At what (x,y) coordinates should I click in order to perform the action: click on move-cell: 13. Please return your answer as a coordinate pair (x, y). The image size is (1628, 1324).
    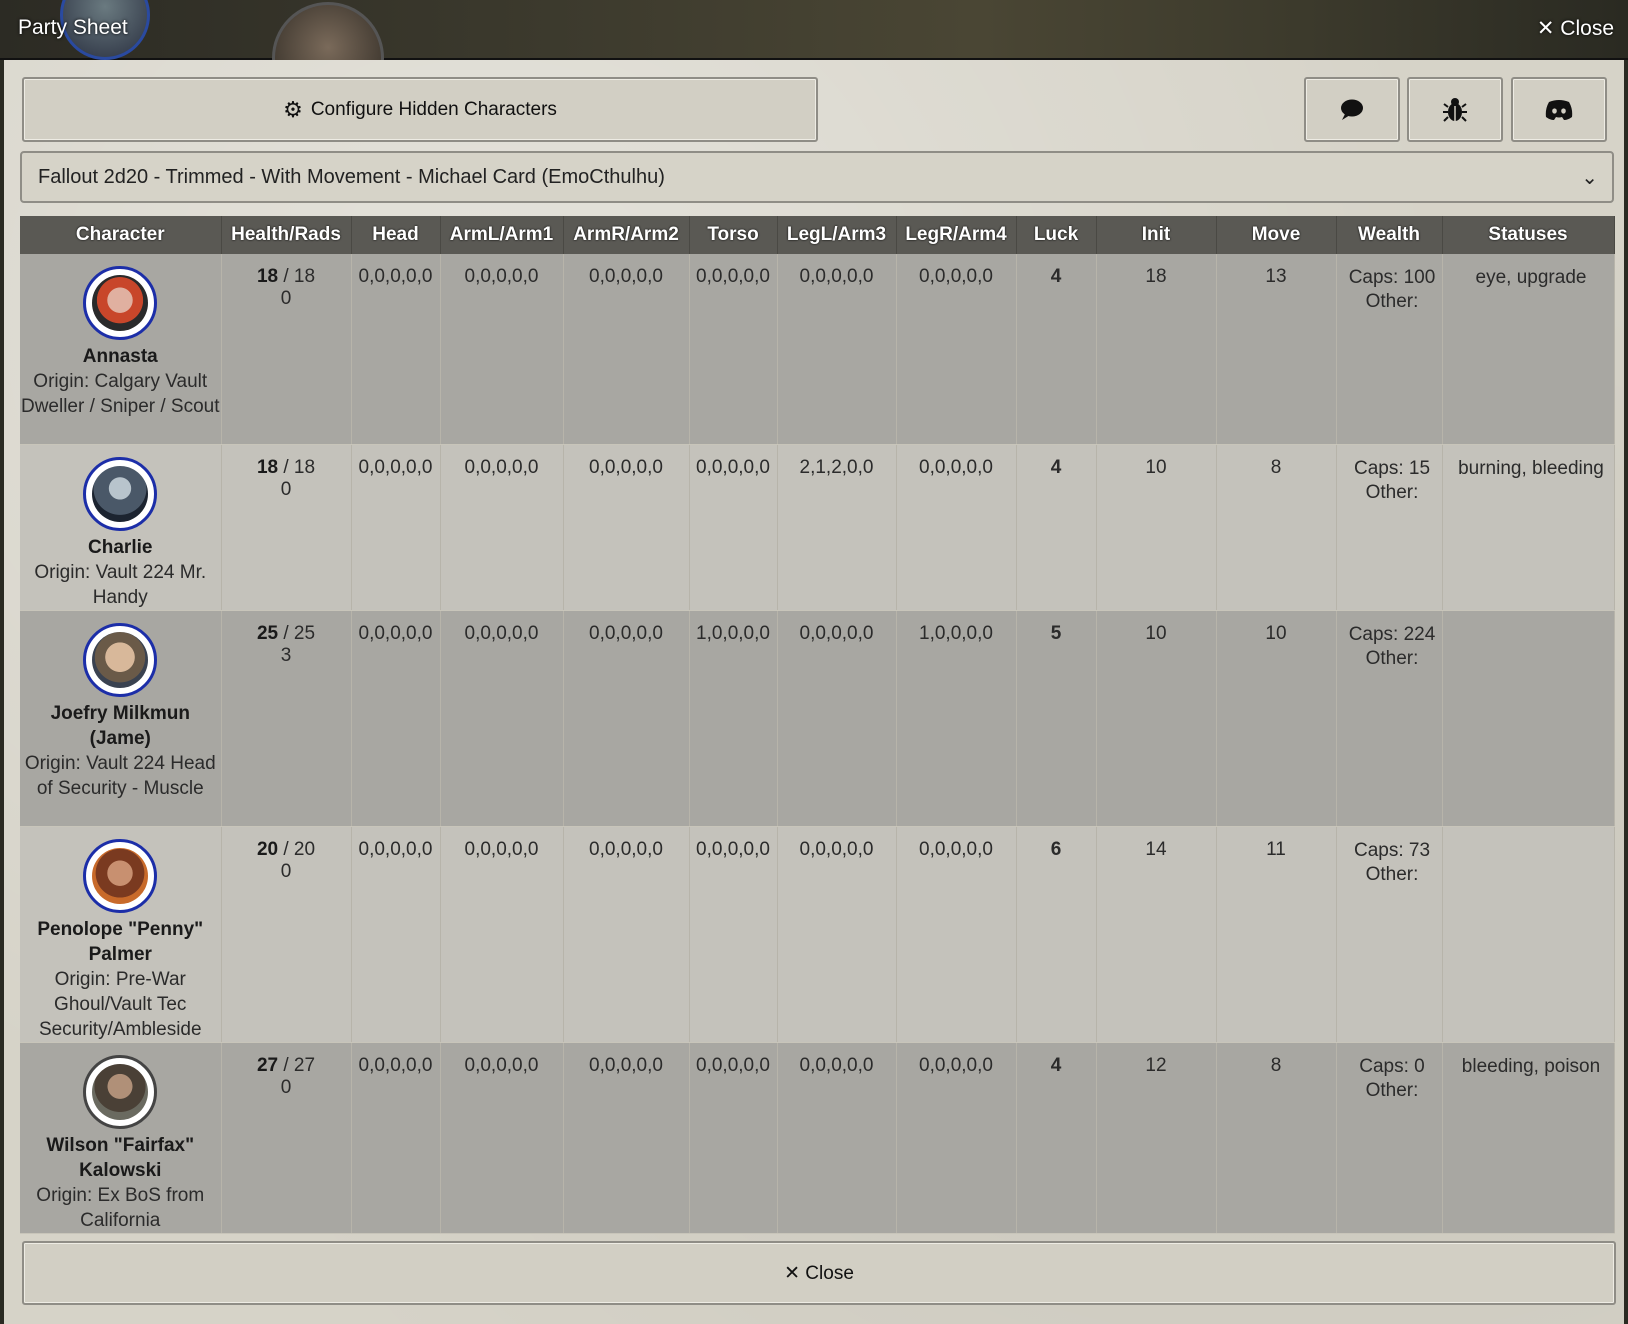
    Looking at the image, I should click on (1276, 349).